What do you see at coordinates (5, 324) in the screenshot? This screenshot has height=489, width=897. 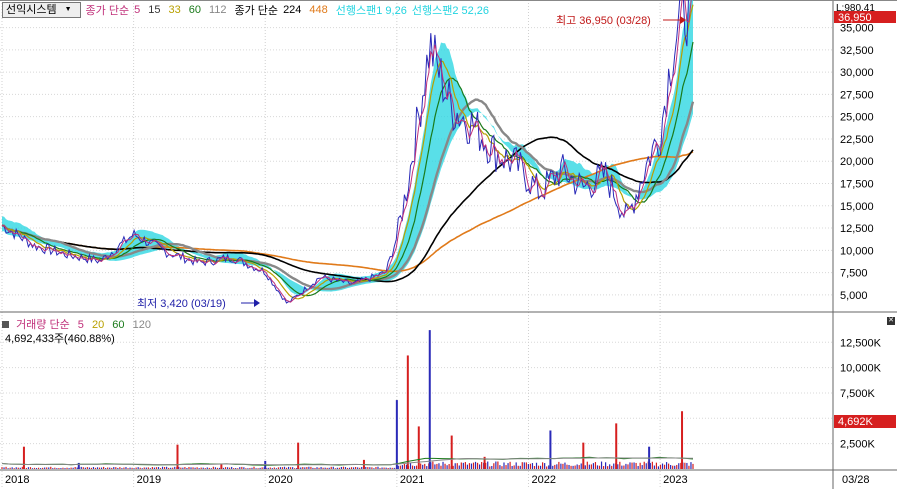 I see `collapse-icon` at bounding box center [5, 324].